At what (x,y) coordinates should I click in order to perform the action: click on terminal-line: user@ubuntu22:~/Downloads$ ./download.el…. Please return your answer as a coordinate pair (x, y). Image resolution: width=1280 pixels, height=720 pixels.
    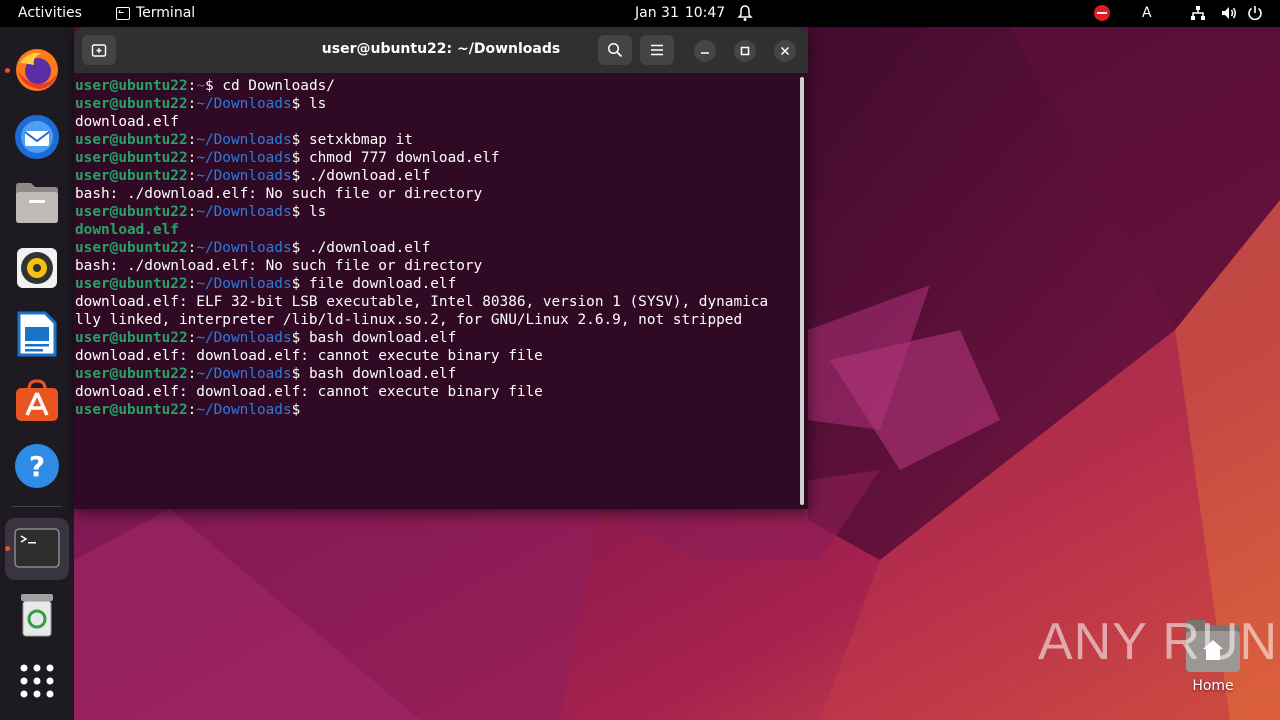
    Looking at the image, I should click on (435, 248).